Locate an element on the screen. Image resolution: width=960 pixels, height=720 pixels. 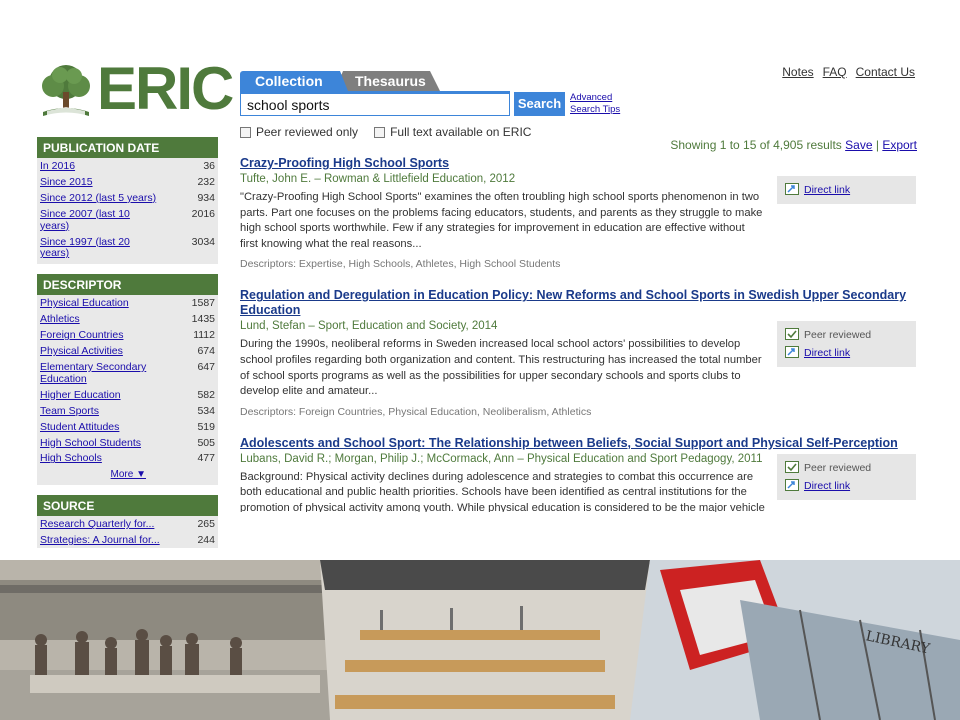
facet-item: Higher Education 582 is located at coordinates (127, 396).